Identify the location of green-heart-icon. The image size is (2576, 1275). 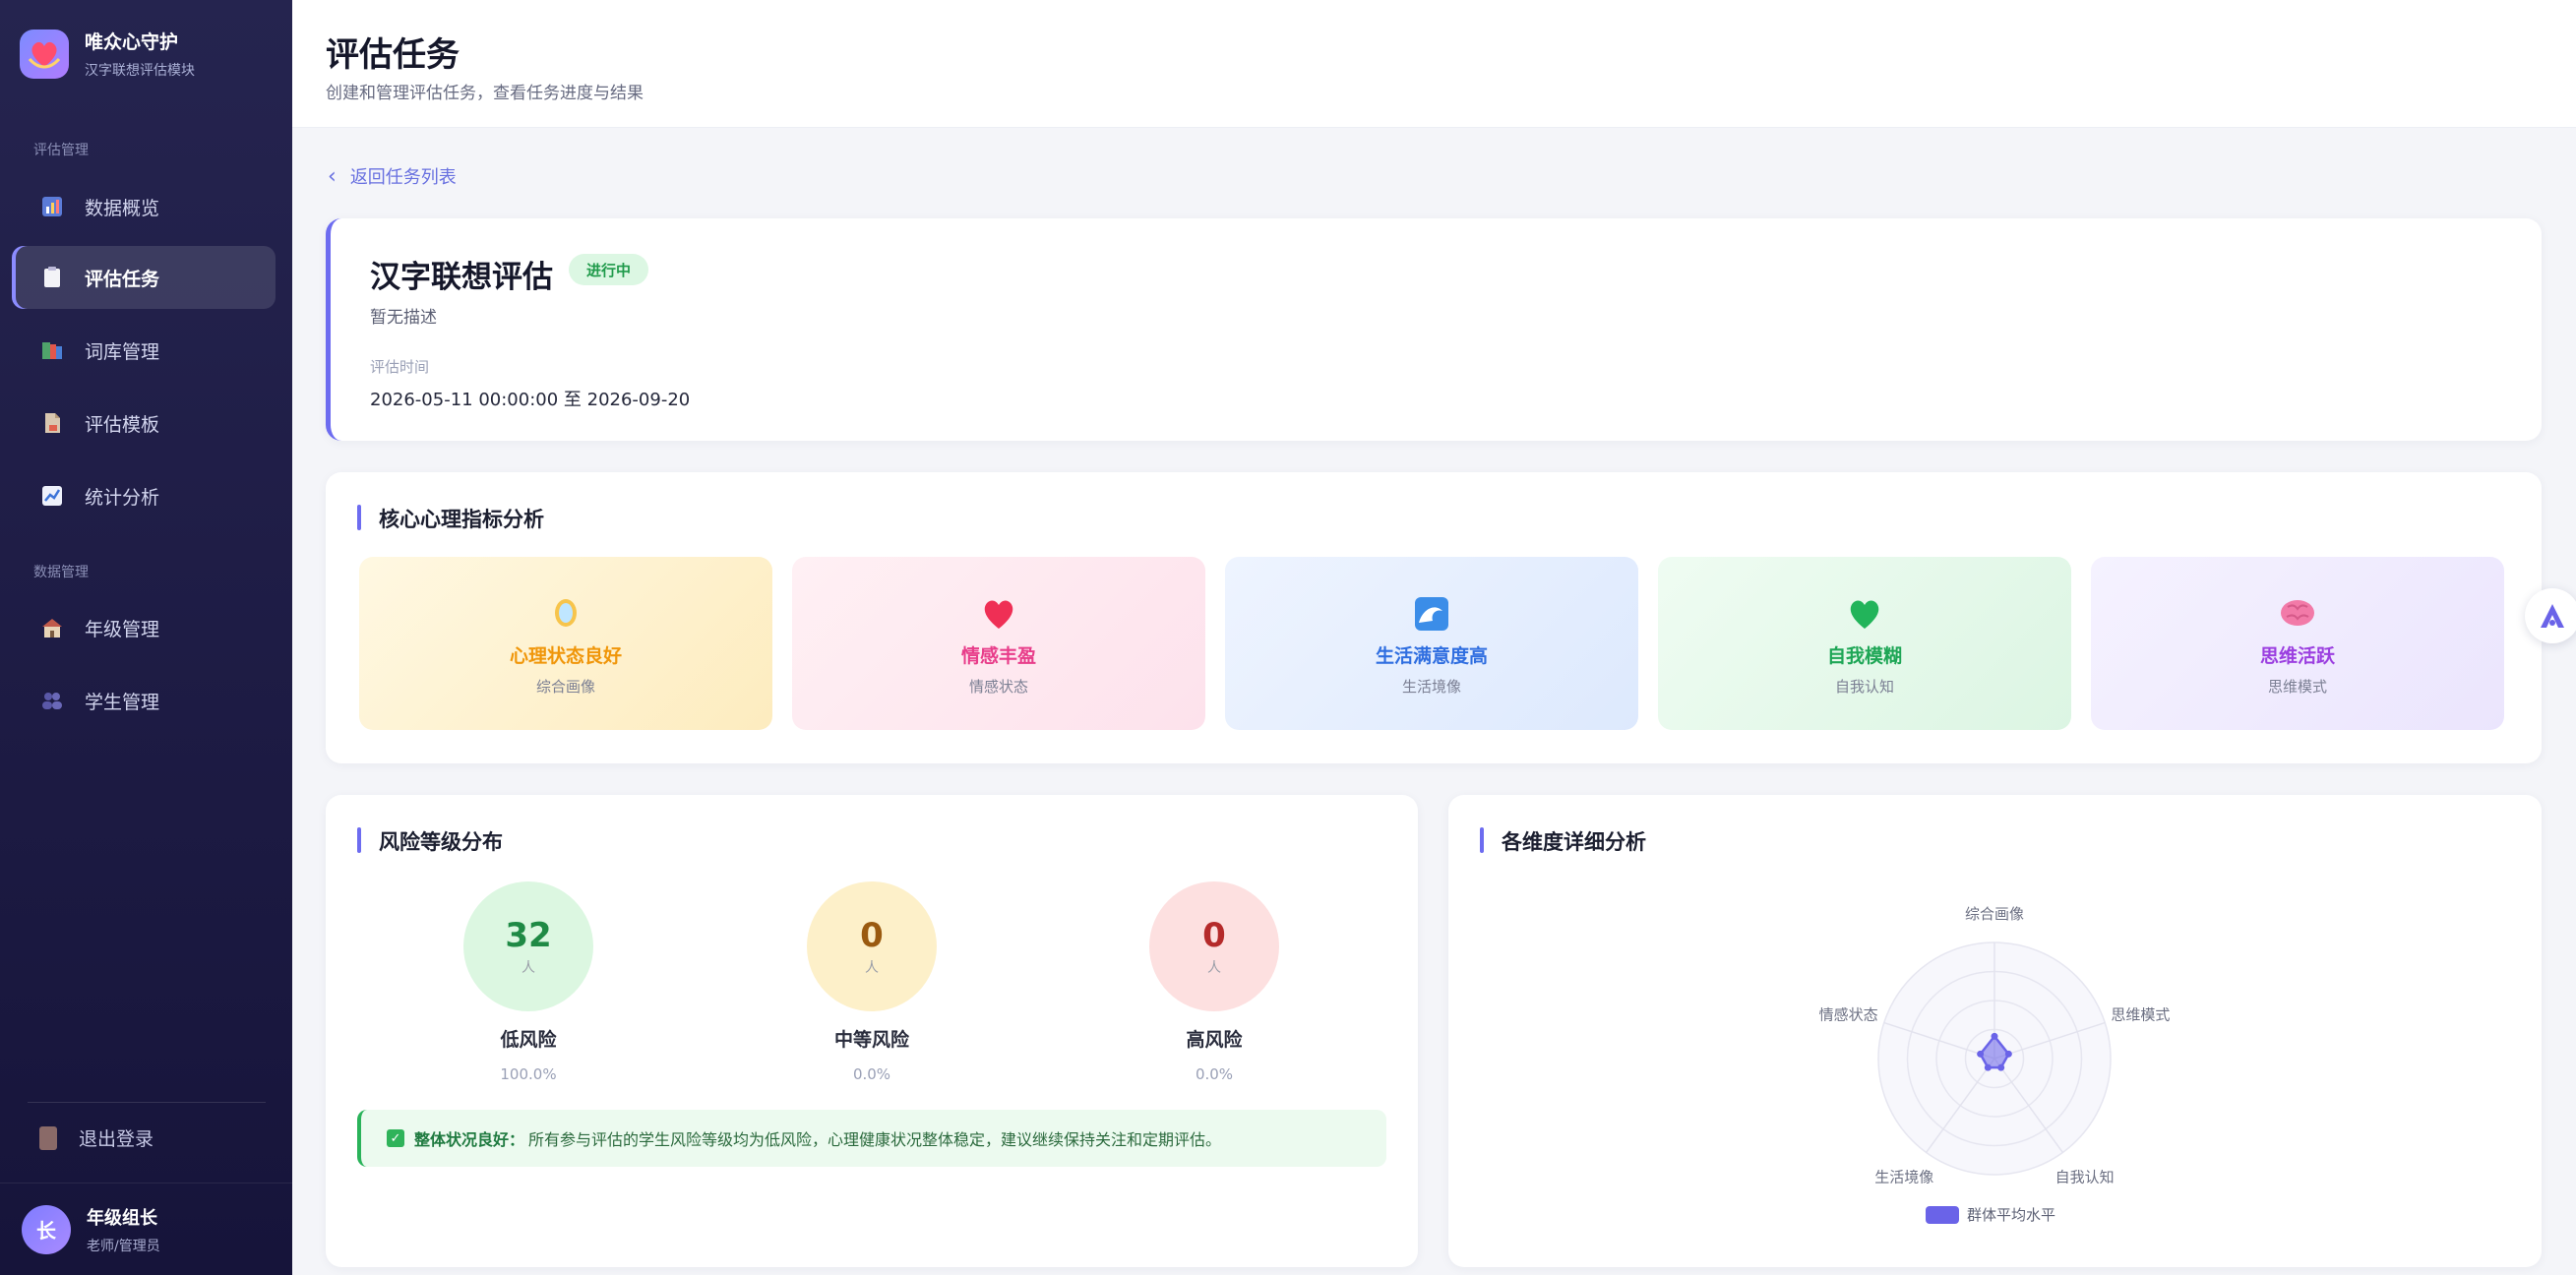
(1864, 614).